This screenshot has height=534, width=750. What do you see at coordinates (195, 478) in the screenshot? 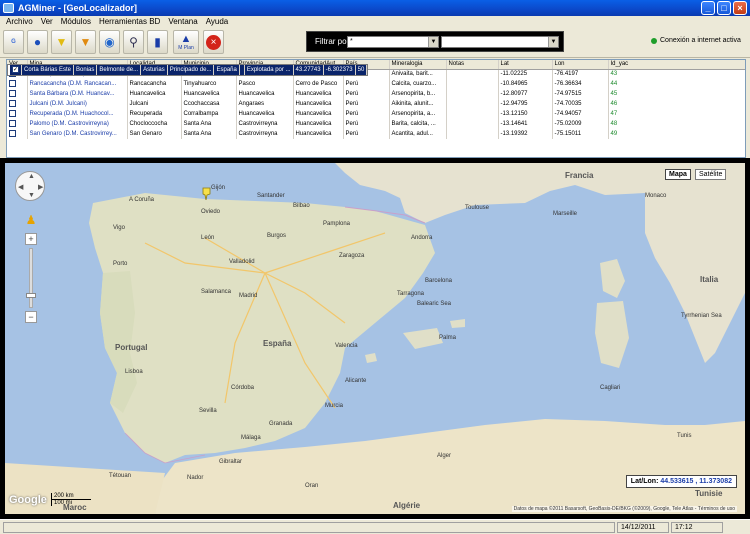
I see `label-nador: Nador` at bounding box center [195, 478].